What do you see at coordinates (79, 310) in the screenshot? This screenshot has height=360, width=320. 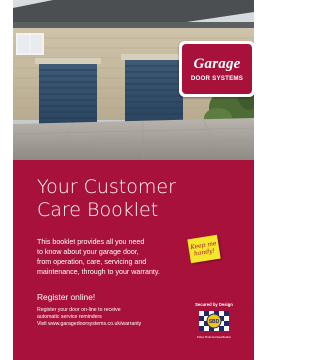 I see `register-line: Register your door on-line to receive` at bounding box center [79, 310].